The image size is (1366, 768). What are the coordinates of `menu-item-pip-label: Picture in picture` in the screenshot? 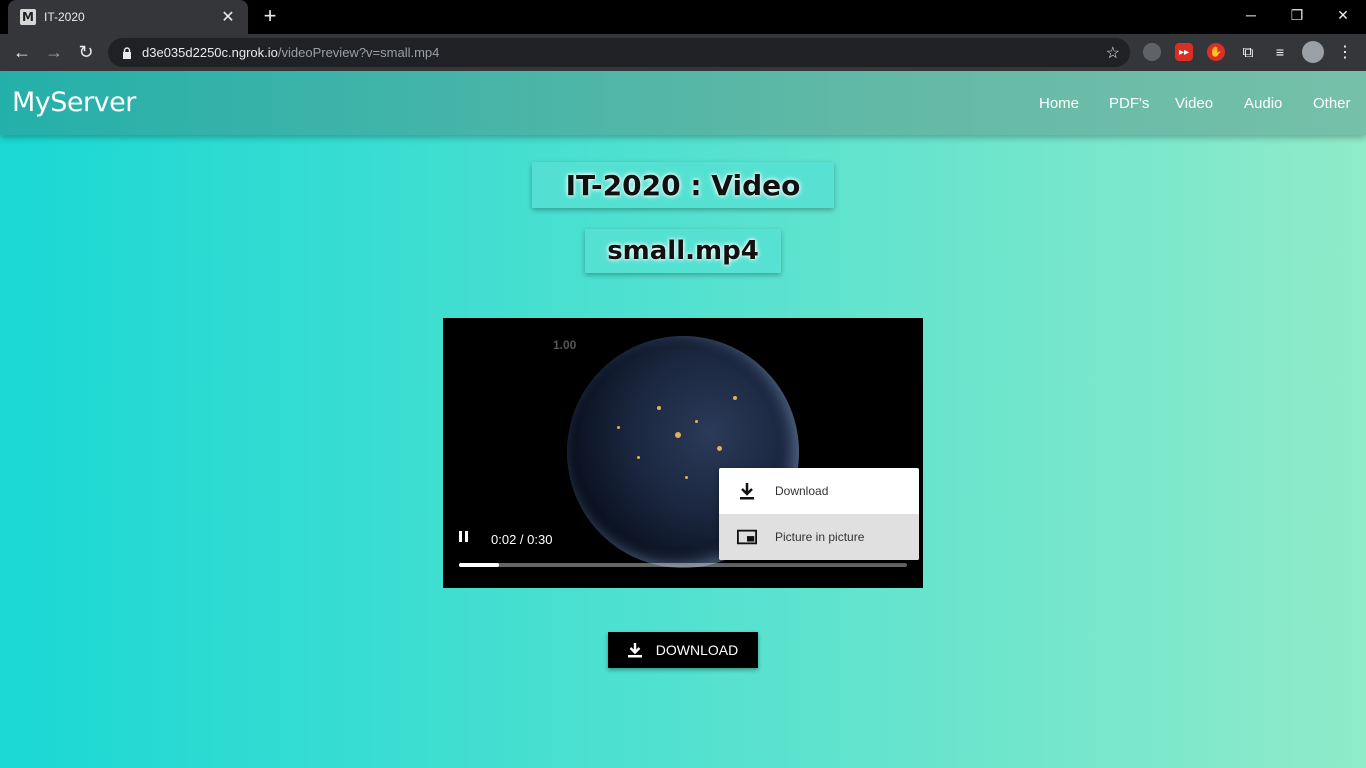 It's located at (820, 537).